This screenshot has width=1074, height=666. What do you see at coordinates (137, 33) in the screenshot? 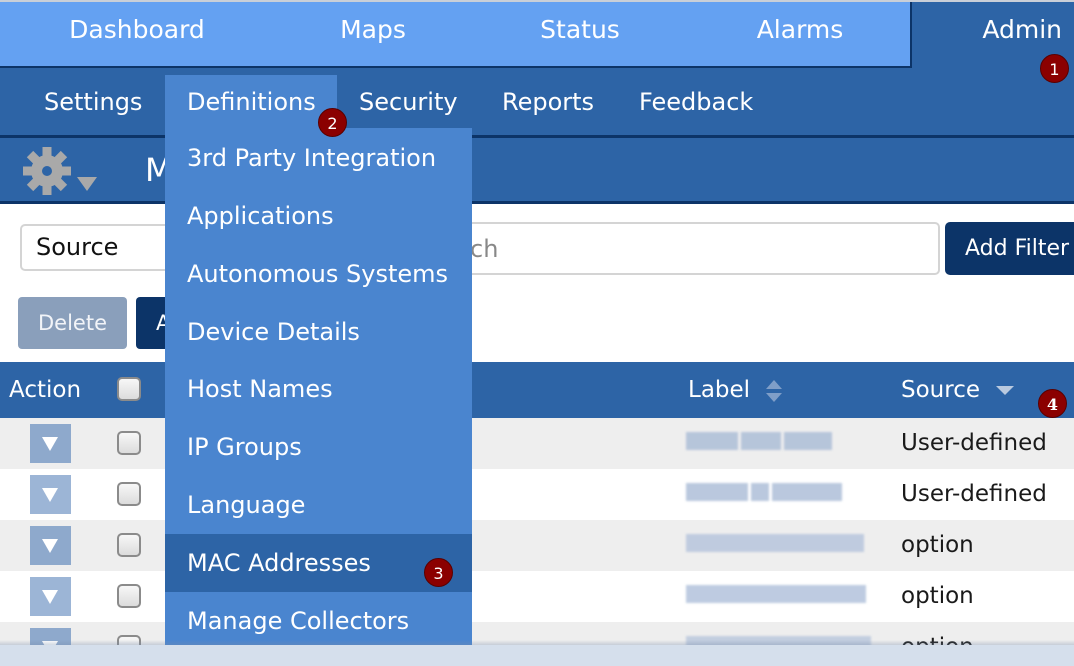
I see `tab-dashboard: Dashboard` at bounding box center [137, 33].